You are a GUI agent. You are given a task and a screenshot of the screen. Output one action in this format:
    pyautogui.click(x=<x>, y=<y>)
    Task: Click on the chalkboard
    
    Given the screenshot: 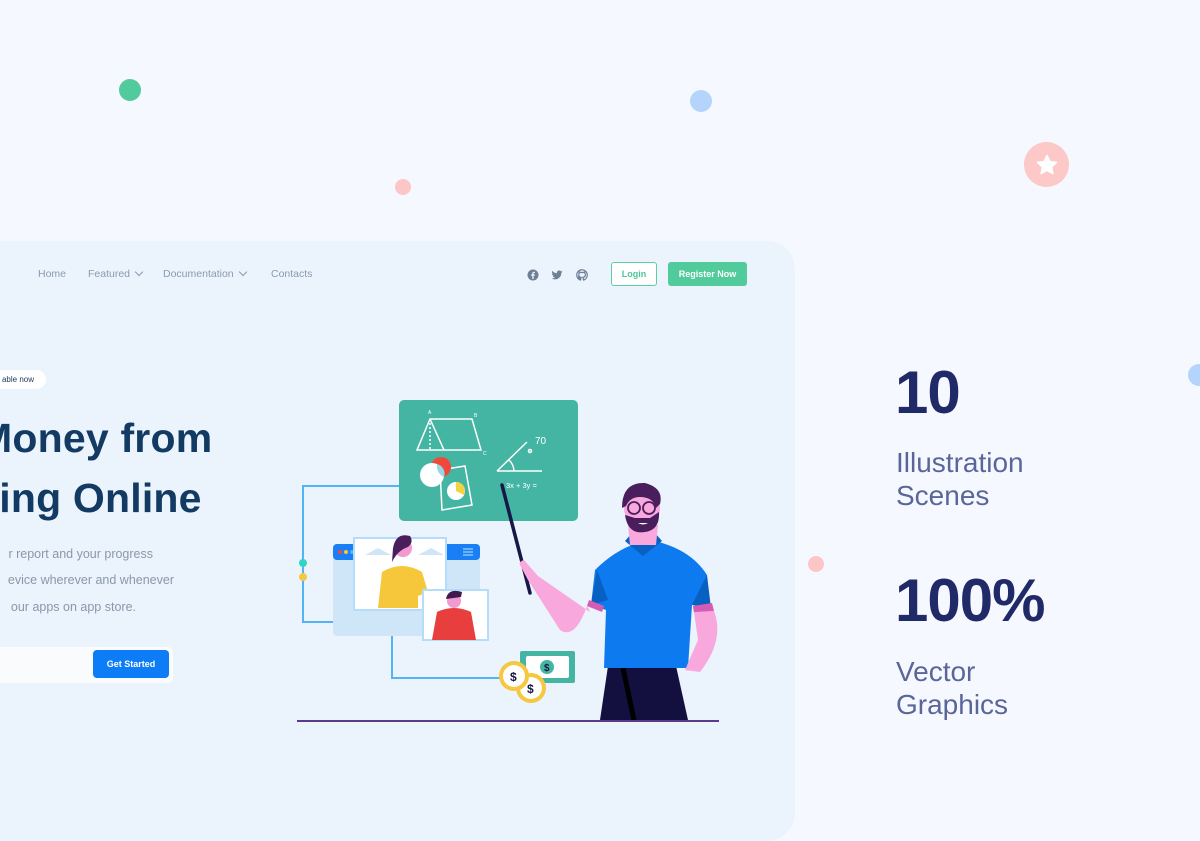 What is the action you would take?
    pyautogui.click(x=488, y=460)
    